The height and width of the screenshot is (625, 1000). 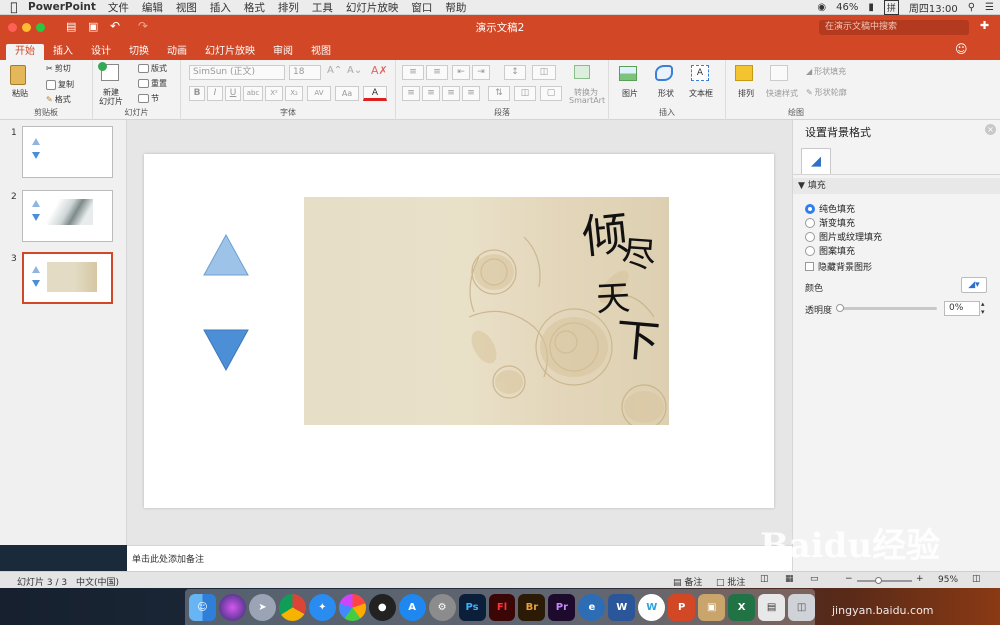 I want to click on menu-help: 帮助, so click(x=455, y=7).